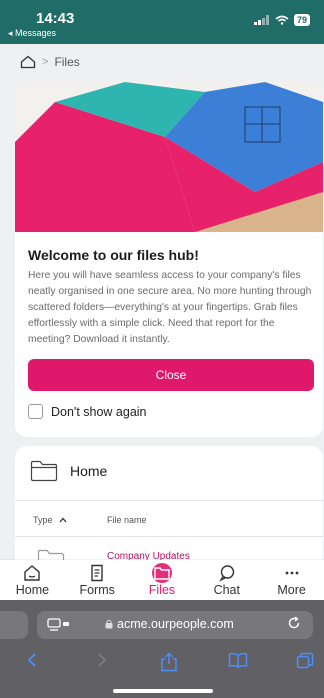 This screenshot has height=698, width=324. Describe the element at coordinates (99, 411) in the screenshot. I see `dont-show-again-label: Don't show again` at that location.